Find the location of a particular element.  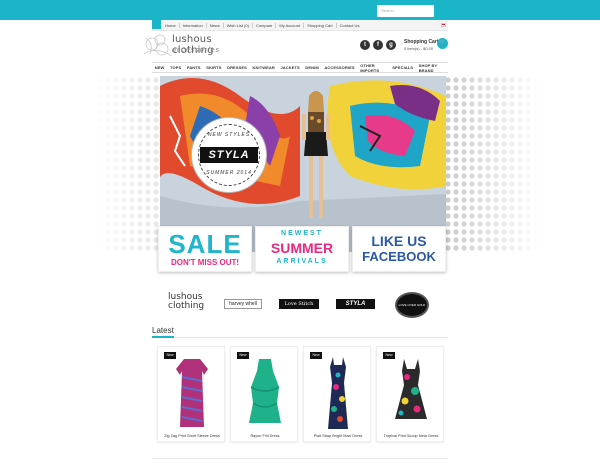

latest-heading: Latest is located at coordinates (163, 330).